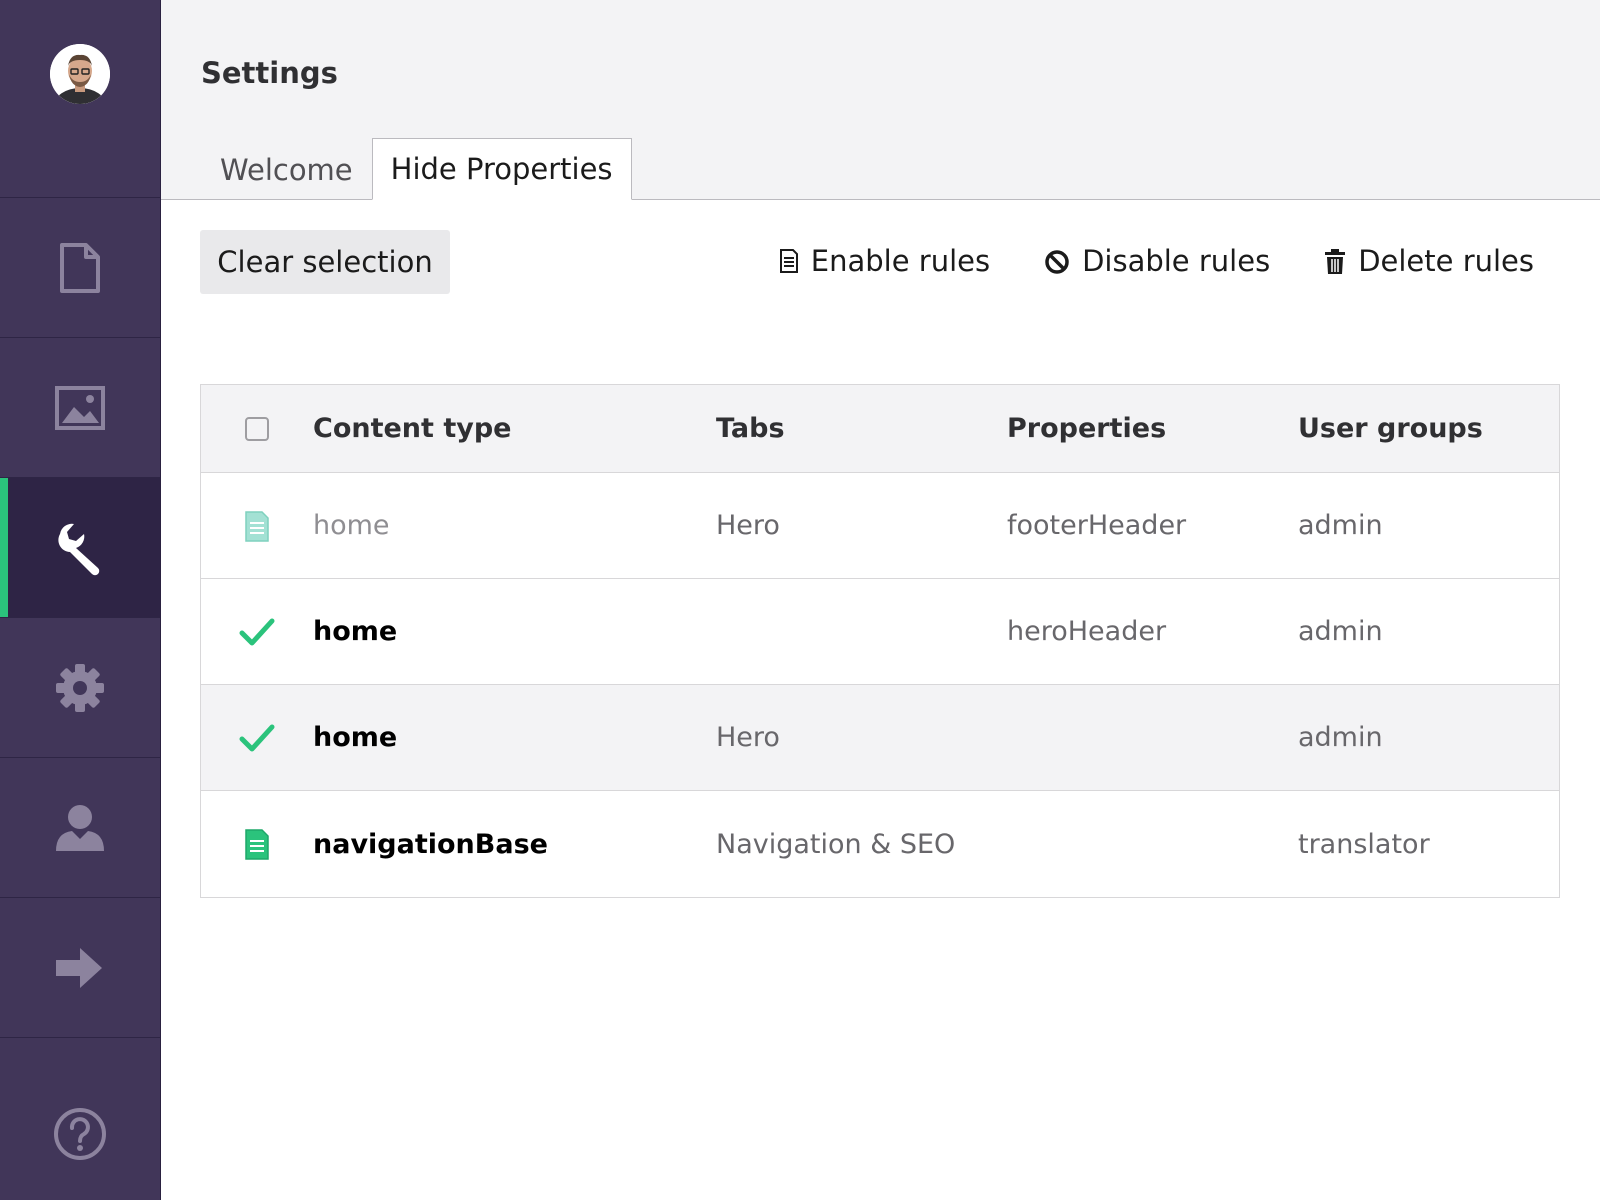  I want to click on tab-welcome: Welcome, so click(286, 169).